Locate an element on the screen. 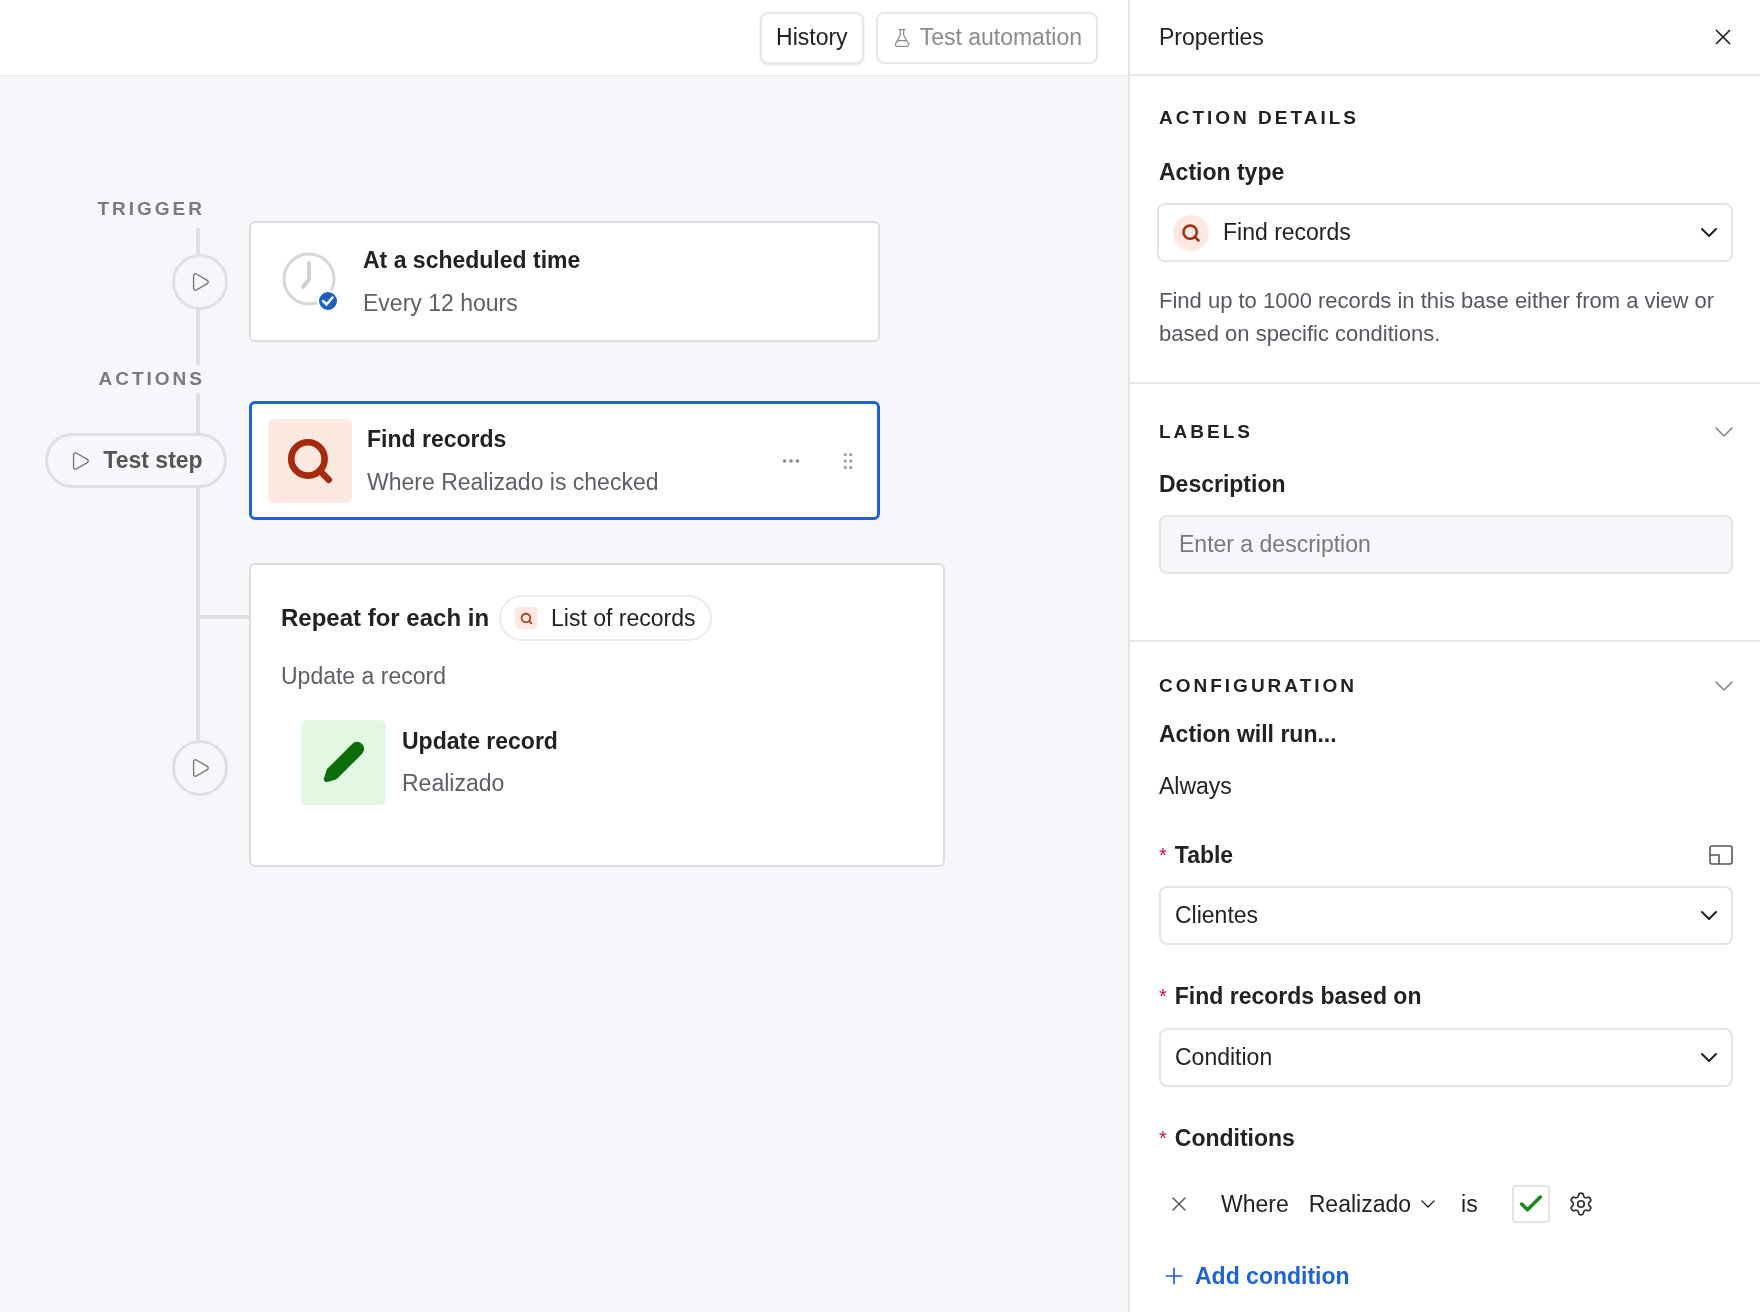 Image resolution: width=1760 pixels, height=1312 pixels. action-card: Find records Where Realizado is checked is located at coordinates (564, 460).